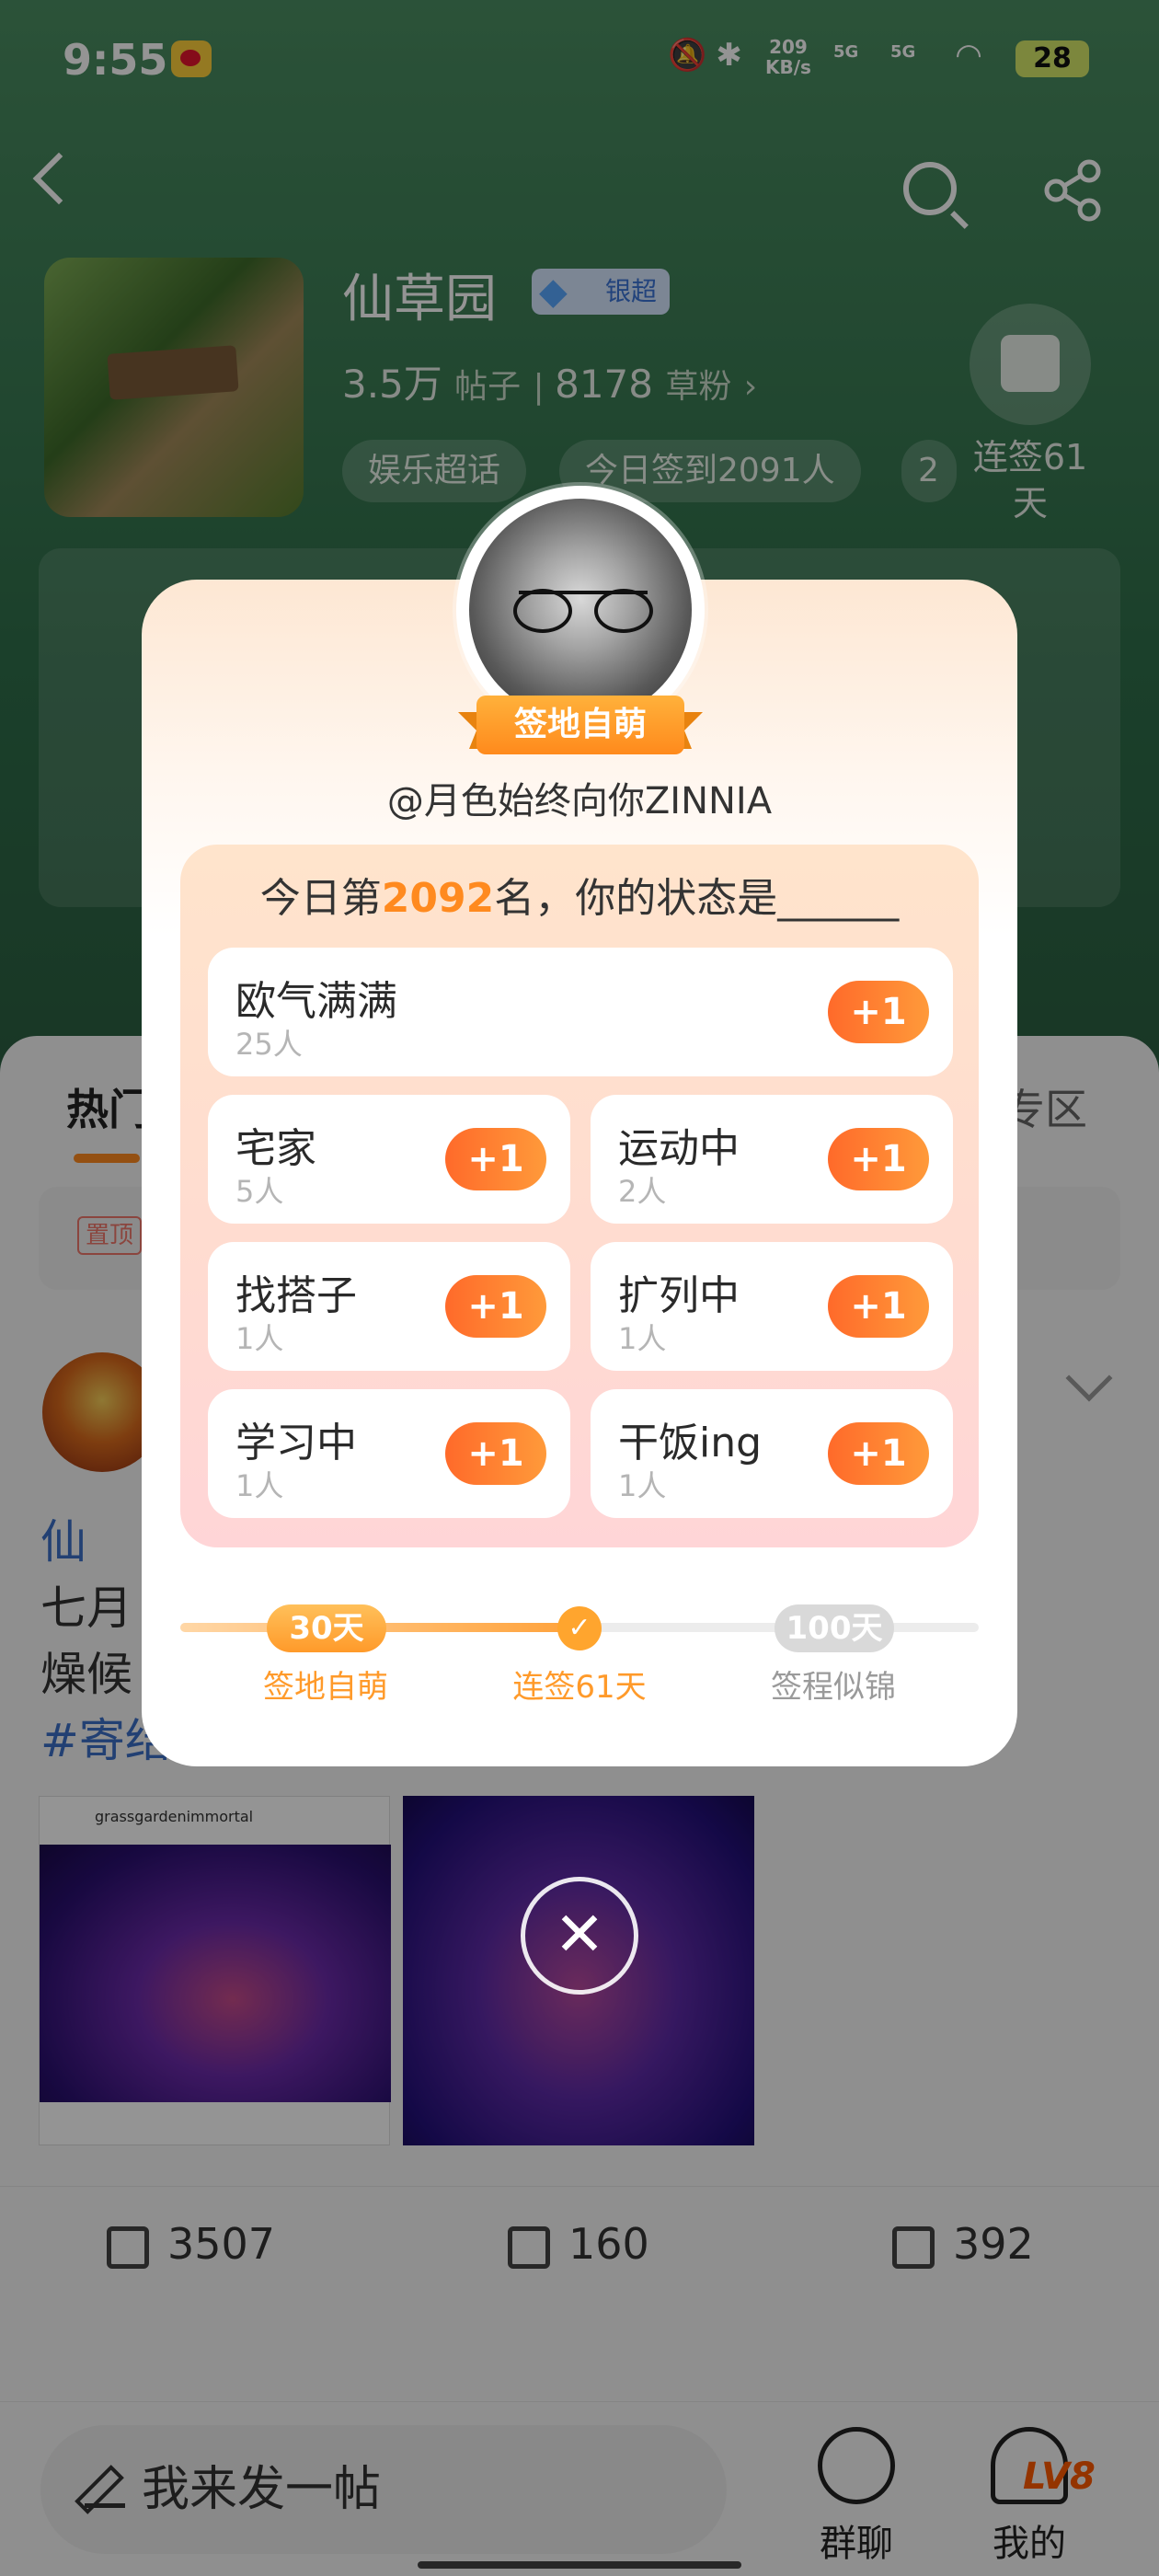 The image size is (1159, 2576). I want to click on option-name: 干饭ing, so click(690, 1443).